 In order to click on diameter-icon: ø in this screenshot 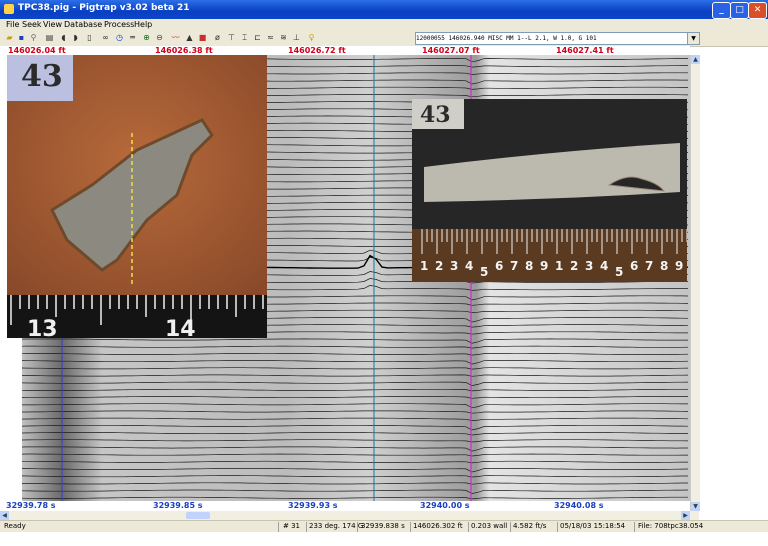, I will do `click(217, 38)`.